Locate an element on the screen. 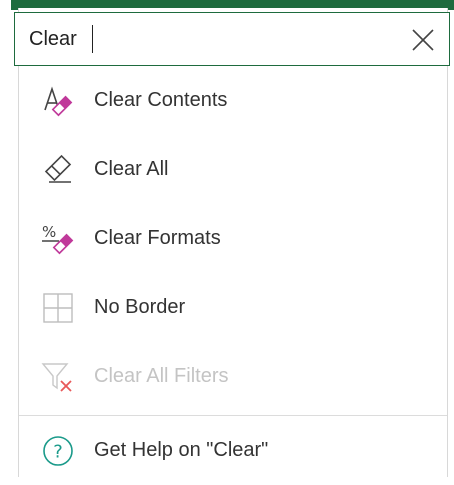 This screenshot has height=485, width=454. menu-item-clear-all-filters: Clear All Filters is located at coordinates (233, 376).